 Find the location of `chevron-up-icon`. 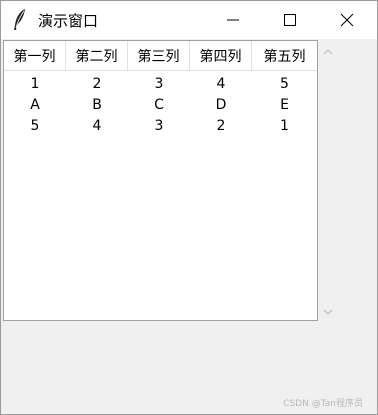

chevron-up-icon is located at coordinates (328, 52).